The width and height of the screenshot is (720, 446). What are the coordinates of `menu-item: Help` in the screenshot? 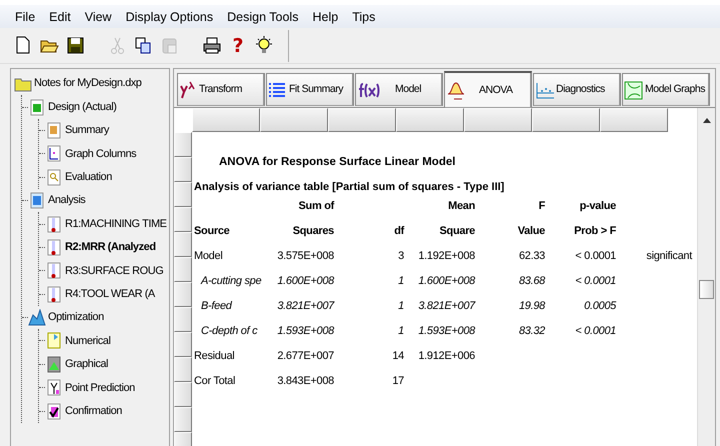 It's located at (325, 16).